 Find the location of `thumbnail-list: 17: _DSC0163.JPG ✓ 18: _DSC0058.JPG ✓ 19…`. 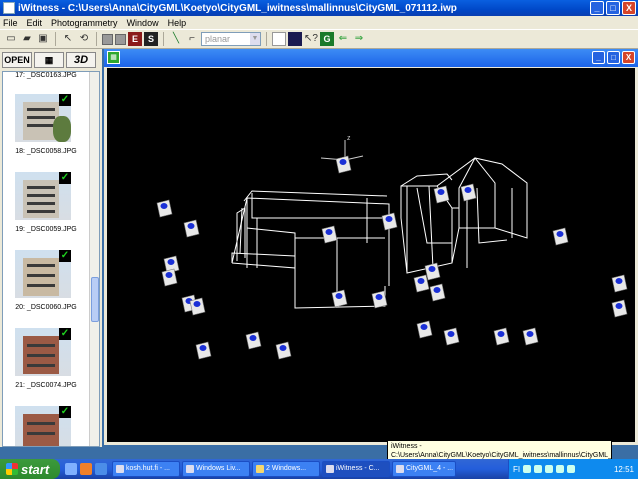

thumbnail-list: 17: _DSC0163.JPG ✓ 18: _DSC0058.JPG ✓ 19… is located at coordinates (51, 259).